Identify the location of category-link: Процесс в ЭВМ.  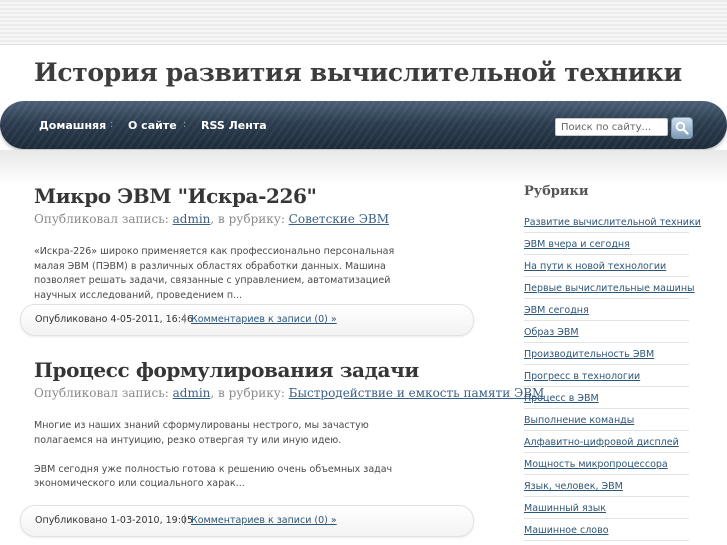
(606, 395).